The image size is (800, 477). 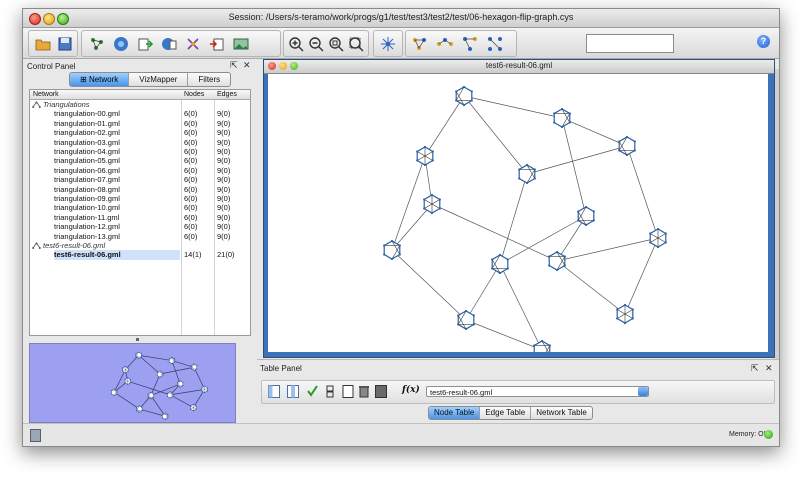 What do you see at coordinates (293, 391) in the screenshot?
I see `column-layout-icon` at bounding box center [293, 391].